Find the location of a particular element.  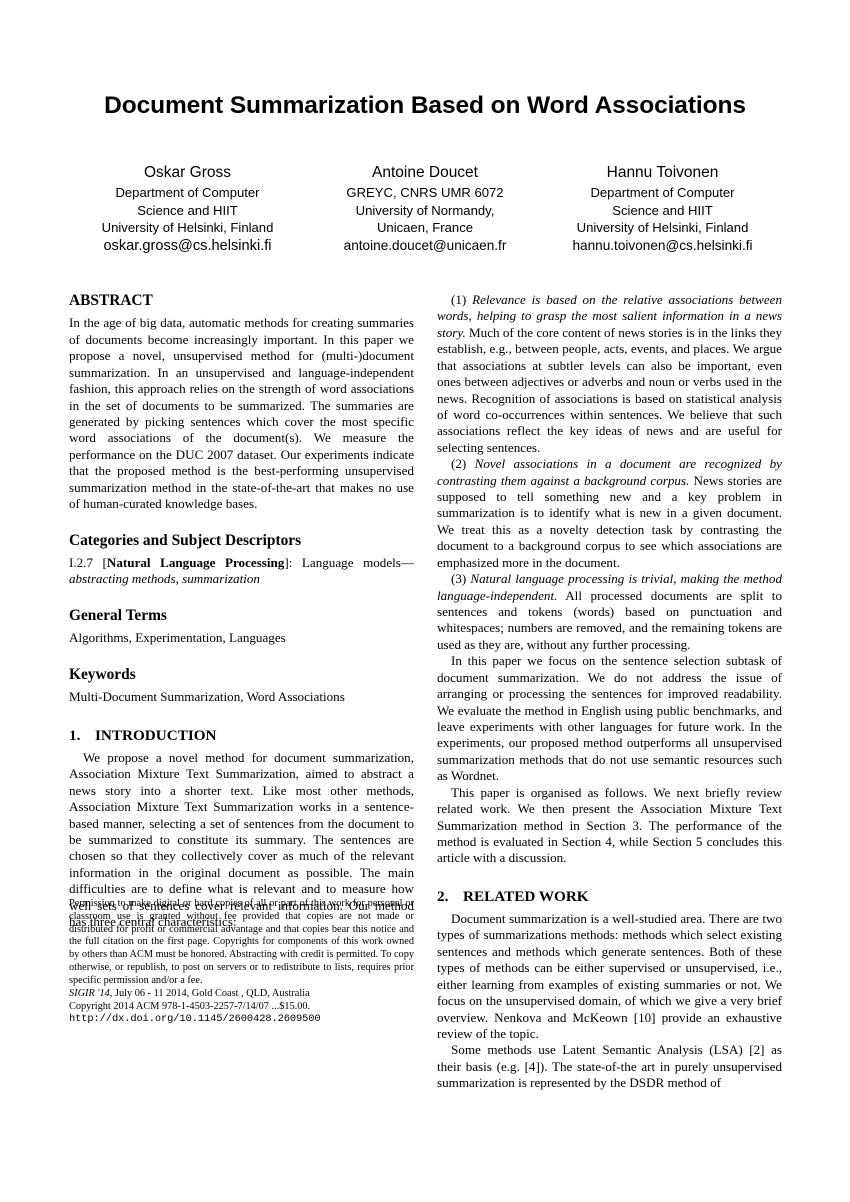

author-name: Antoine Doucet is located at coordinates (425, 172).